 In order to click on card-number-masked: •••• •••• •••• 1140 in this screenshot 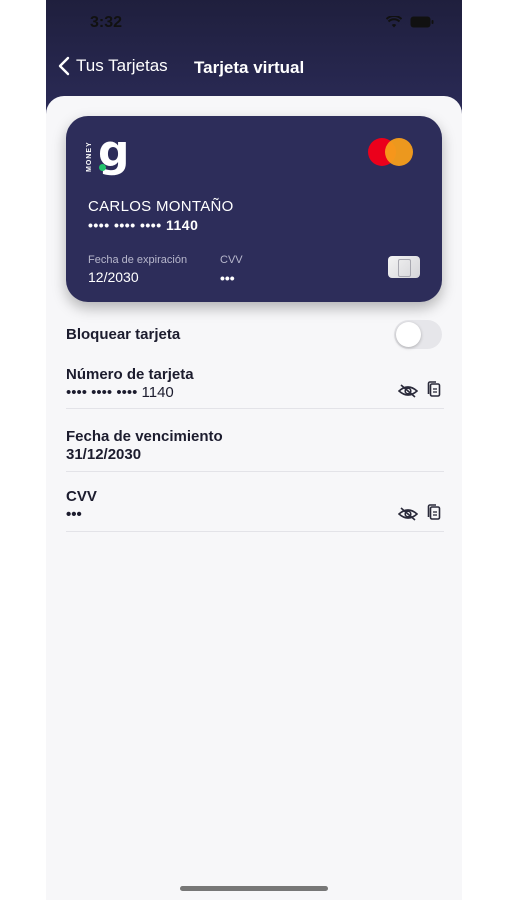, I will do `click(143, 225)`.